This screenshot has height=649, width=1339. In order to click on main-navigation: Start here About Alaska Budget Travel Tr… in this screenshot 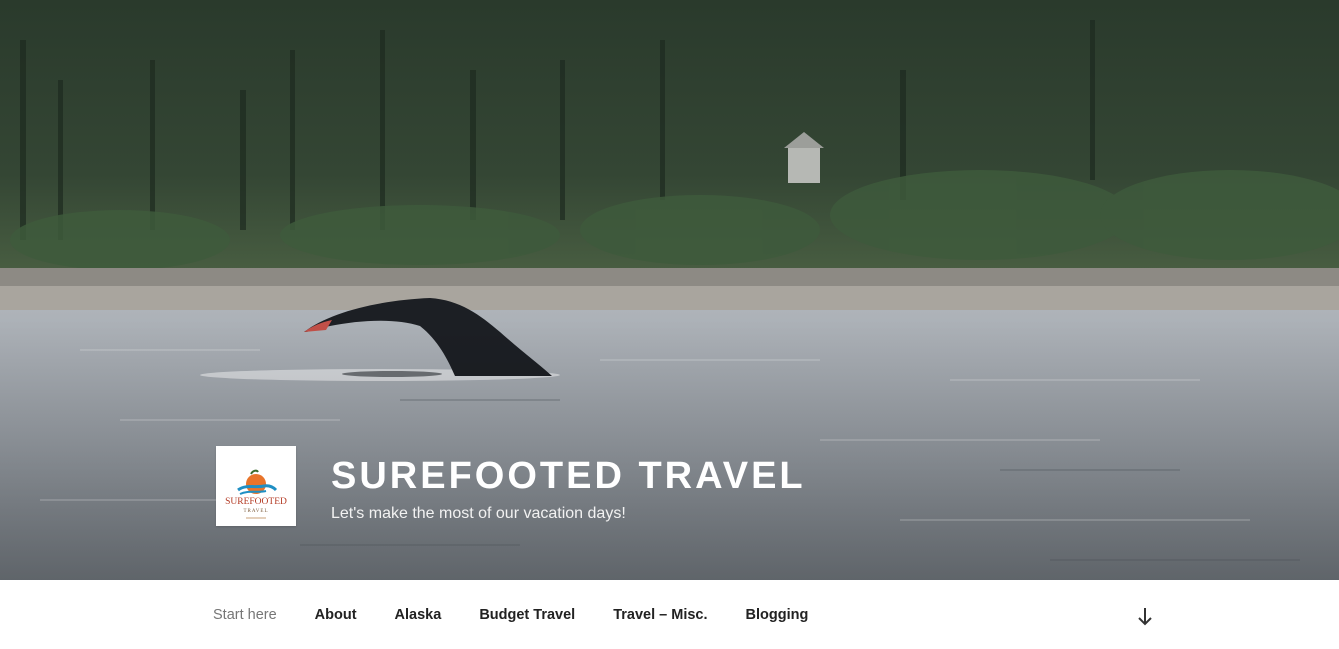, I will do `click(669, 614)`.